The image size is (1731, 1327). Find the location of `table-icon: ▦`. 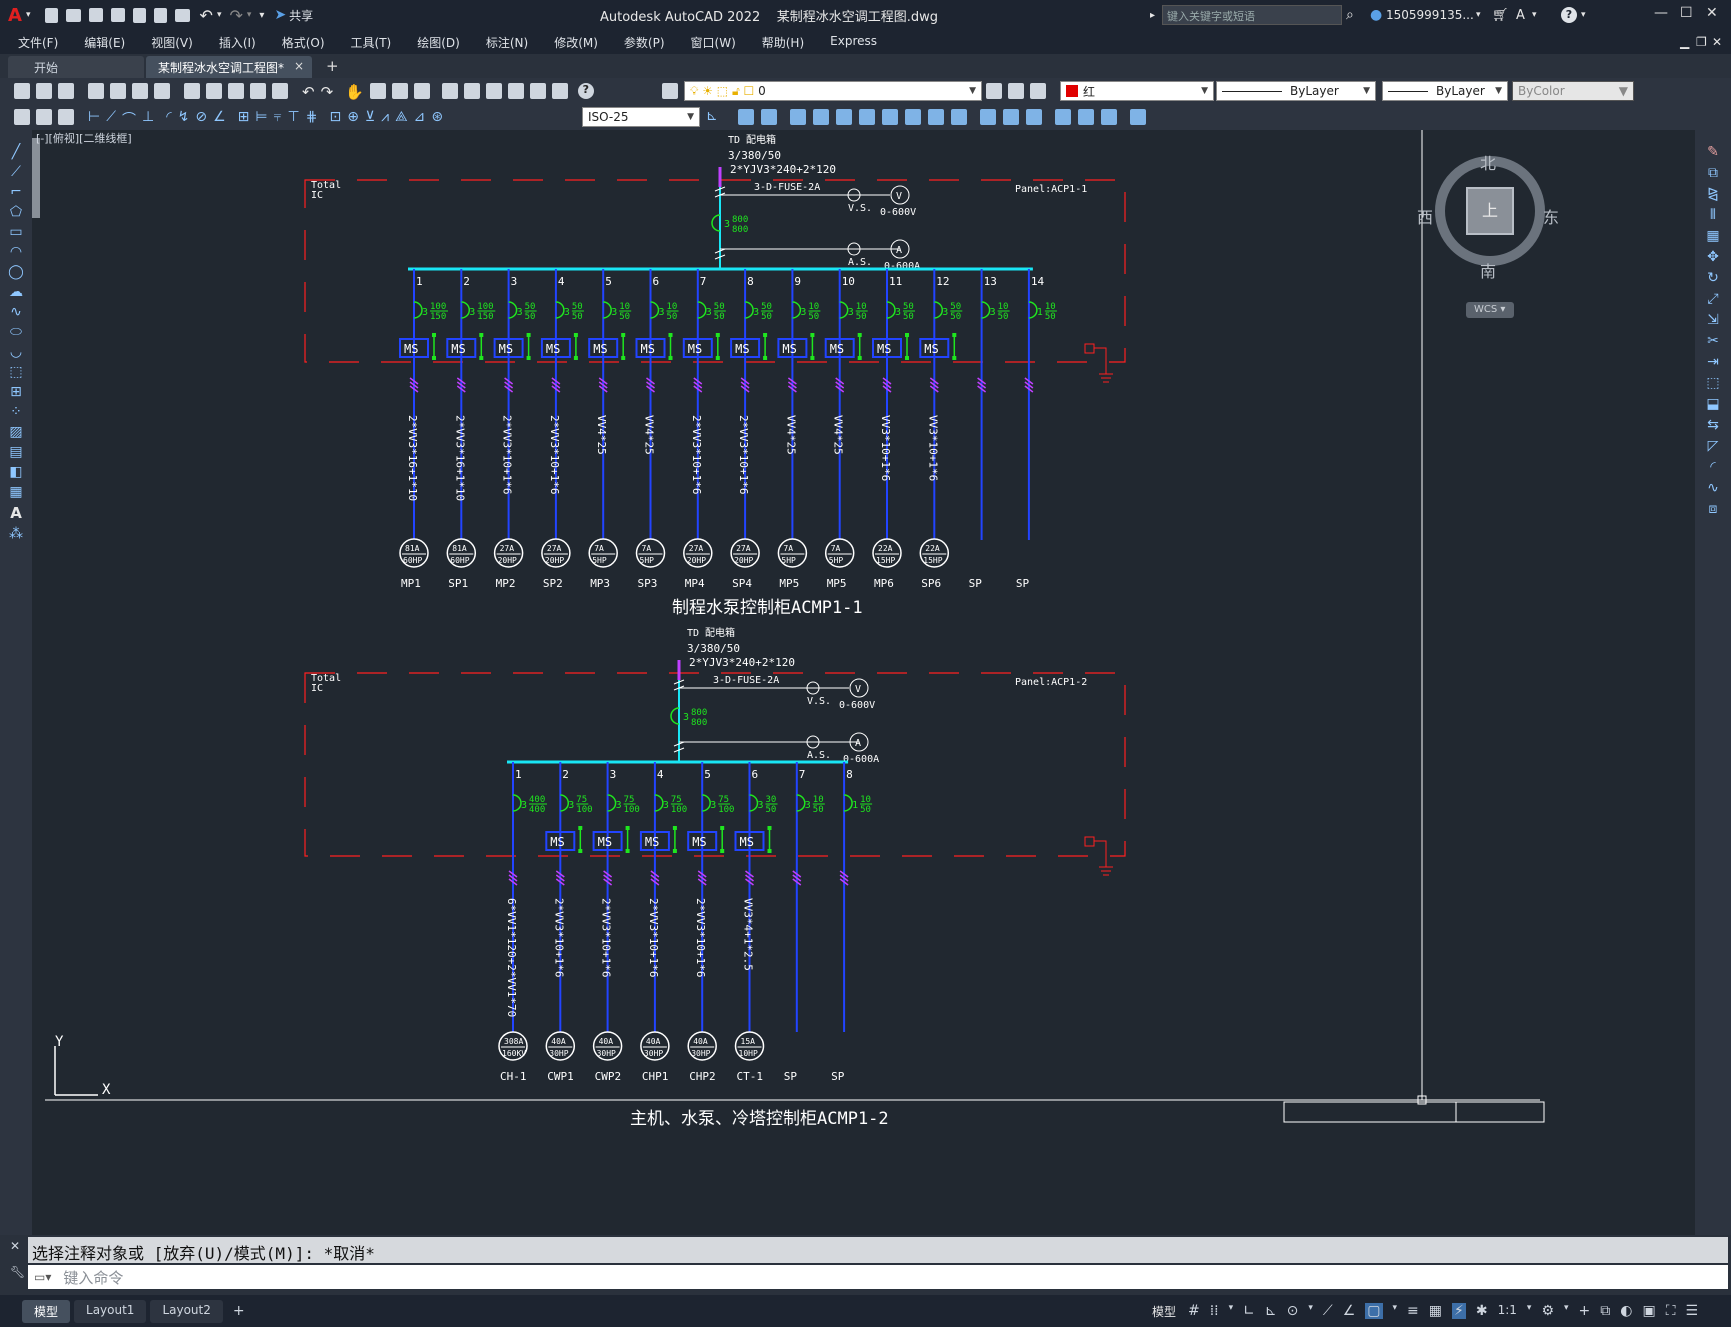

table-icon: ▦ is located at coordinates (15, 492).